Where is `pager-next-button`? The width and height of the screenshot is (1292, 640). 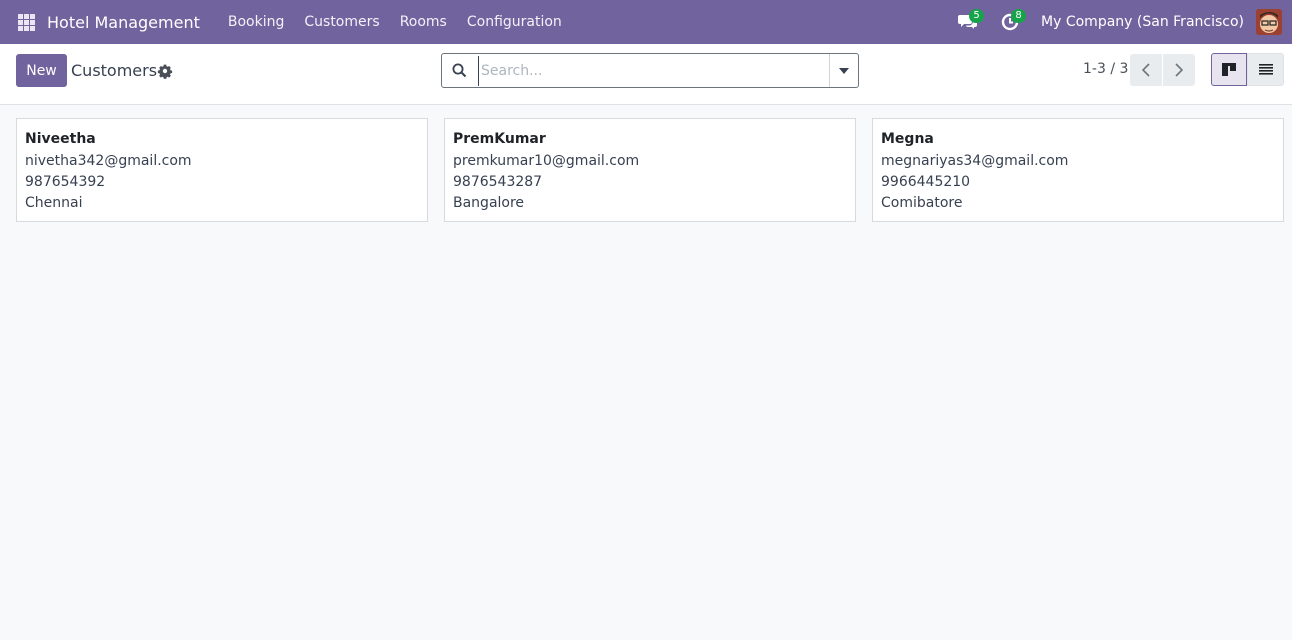
pager-next-button is located at coordinates (1179, 70).